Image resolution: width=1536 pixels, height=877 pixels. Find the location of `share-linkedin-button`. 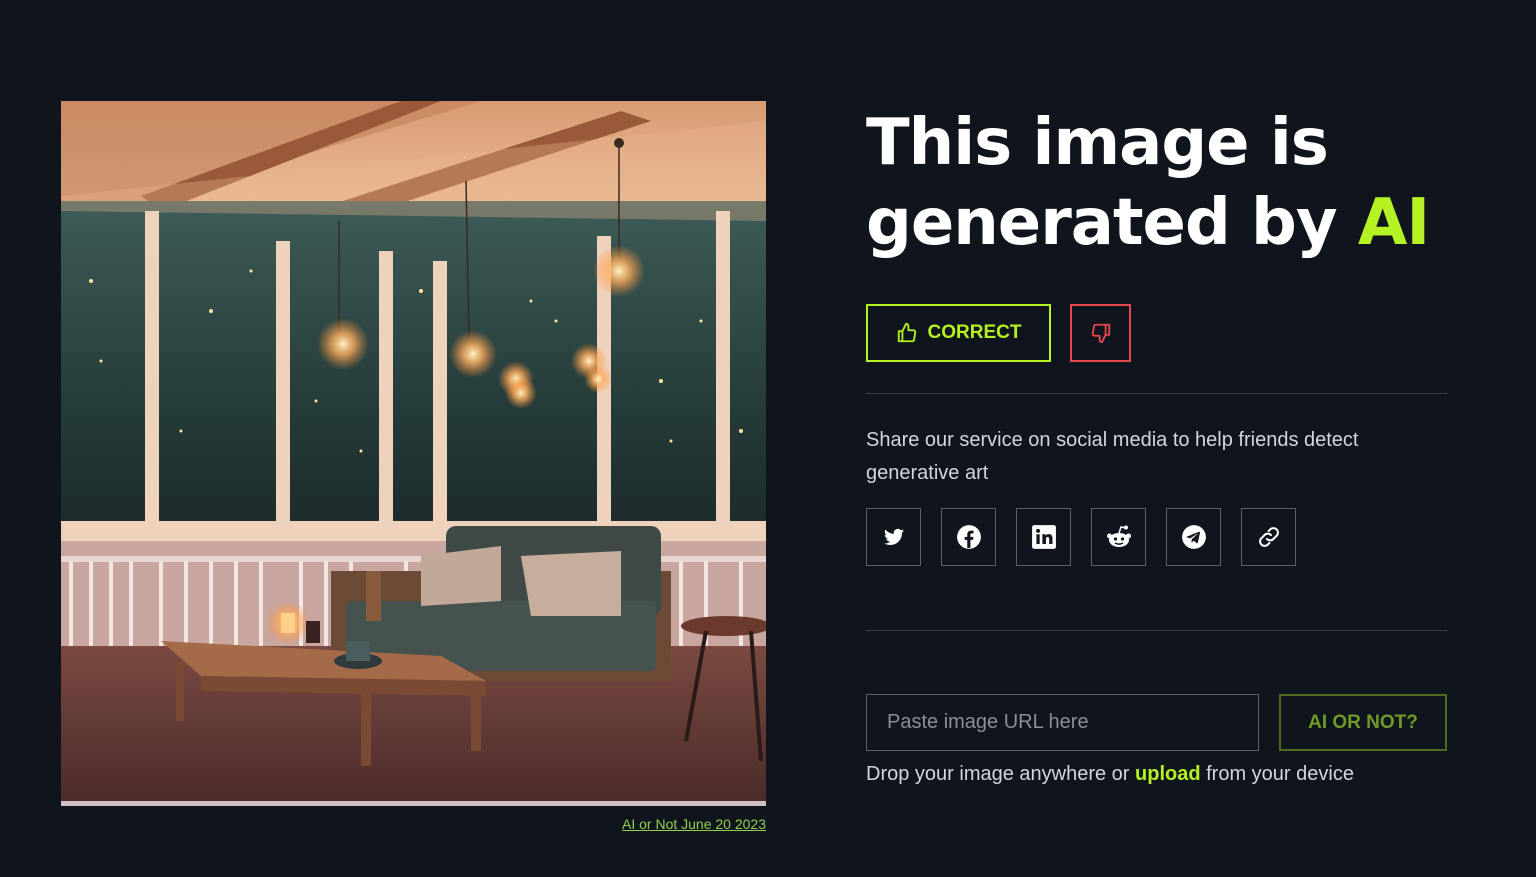

share-linkedin-button is located at coordinates (1043, 537).